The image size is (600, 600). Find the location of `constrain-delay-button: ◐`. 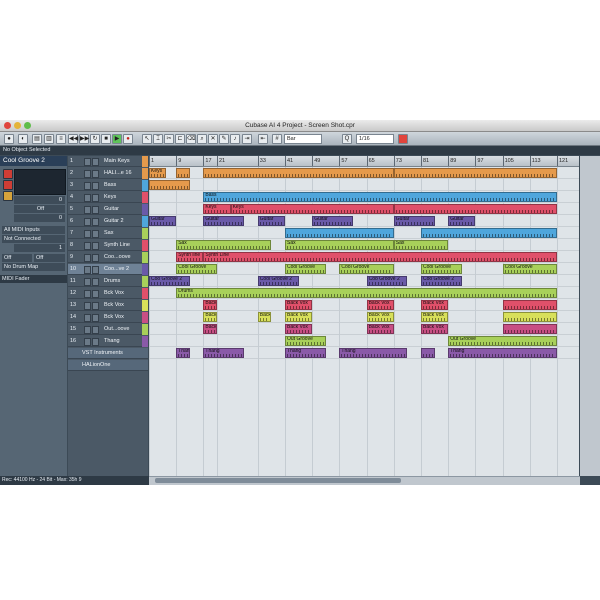

constrain-delay-button: ◐ is located at coordinates (23, 139).